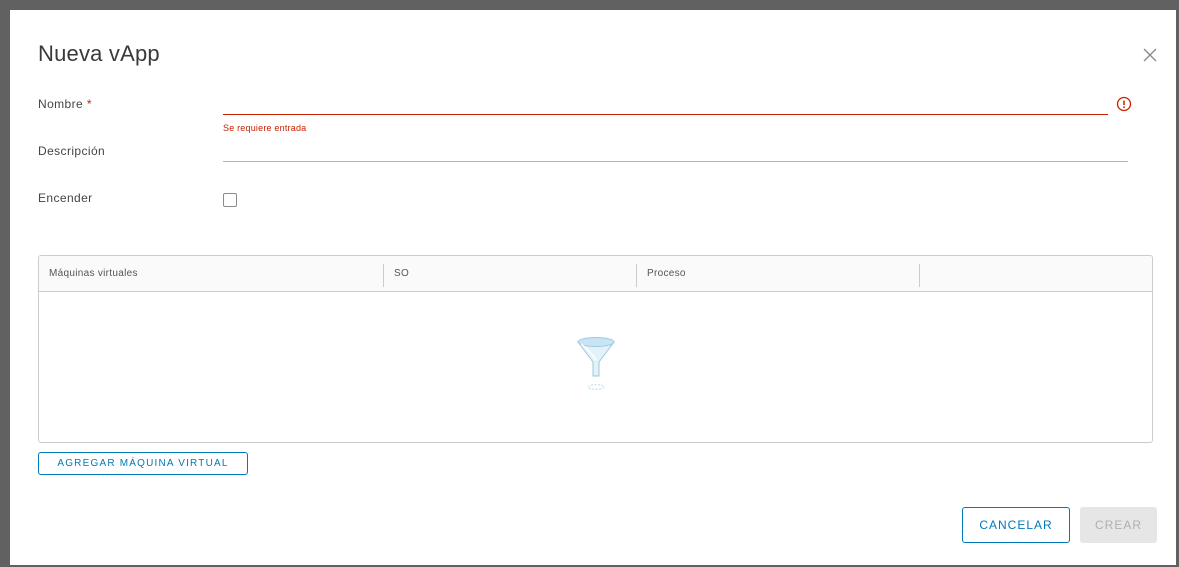  I want to click on column-header-extra, so click(1036, 273).